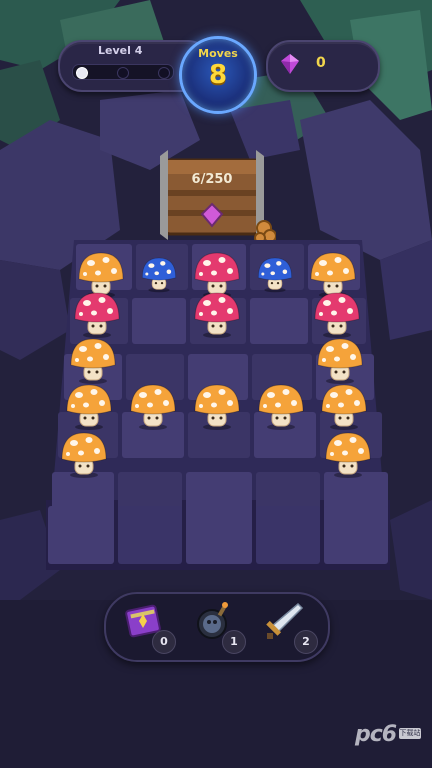 The image size is (432, 768). What do you see at coordinates (410, 733) in the screenshot?
I see `watermark-sub: 下载站` at bounding box center [410, 733].